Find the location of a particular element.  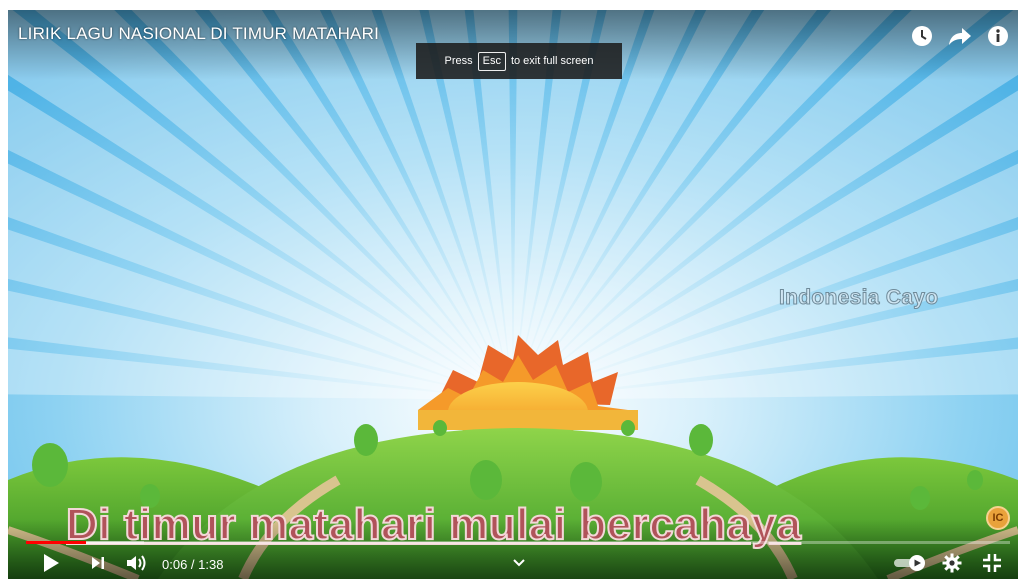

exit-fullscreen-icon is located at coordinates (992, 563).